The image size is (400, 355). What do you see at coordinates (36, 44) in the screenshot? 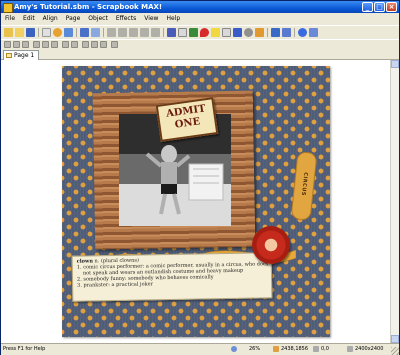
I see `align-top-icon` at bounding box center [36, 44].